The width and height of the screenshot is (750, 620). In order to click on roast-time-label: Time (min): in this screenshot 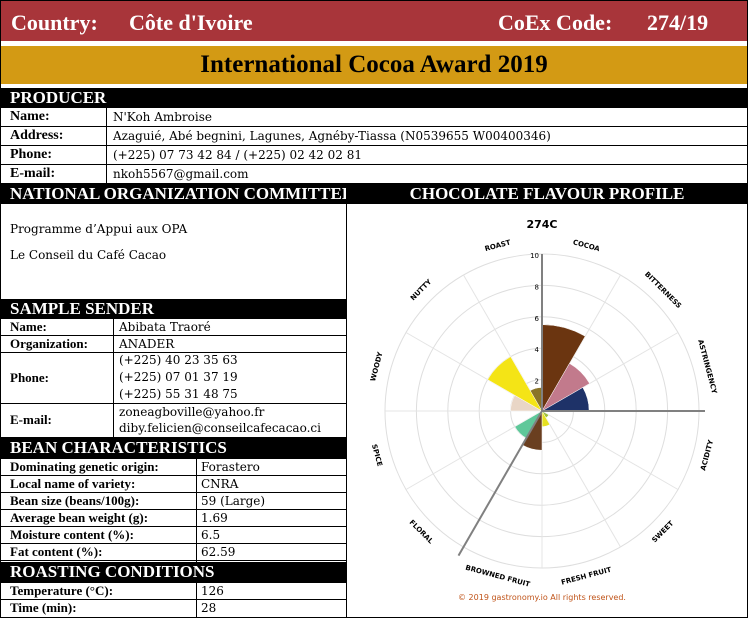, I will do `click(43, 607)`.